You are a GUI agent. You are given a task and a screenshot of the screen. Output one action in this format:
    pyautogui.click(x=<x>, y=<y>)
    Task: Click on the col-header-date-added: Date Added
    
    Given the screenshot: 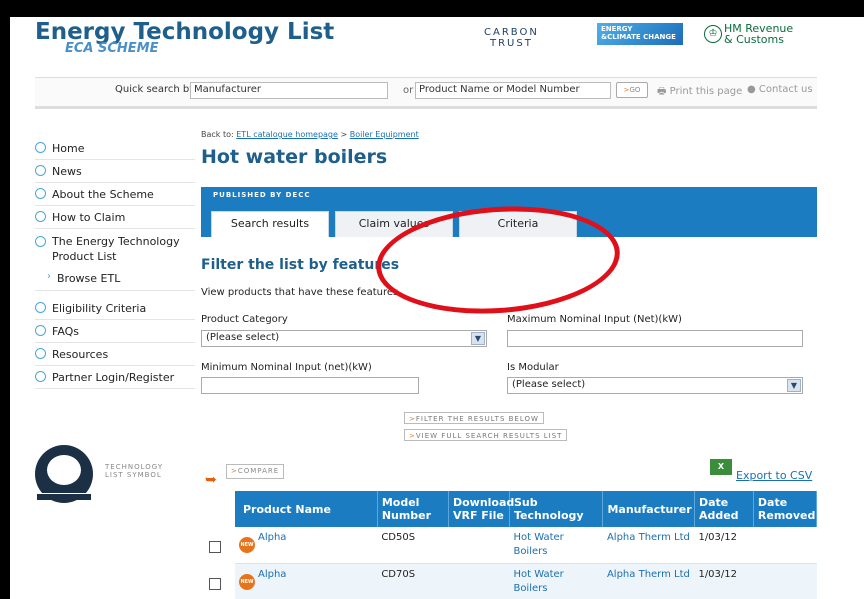 What is the action you would take?
    pyautogui.click(x=724, y=509)
    